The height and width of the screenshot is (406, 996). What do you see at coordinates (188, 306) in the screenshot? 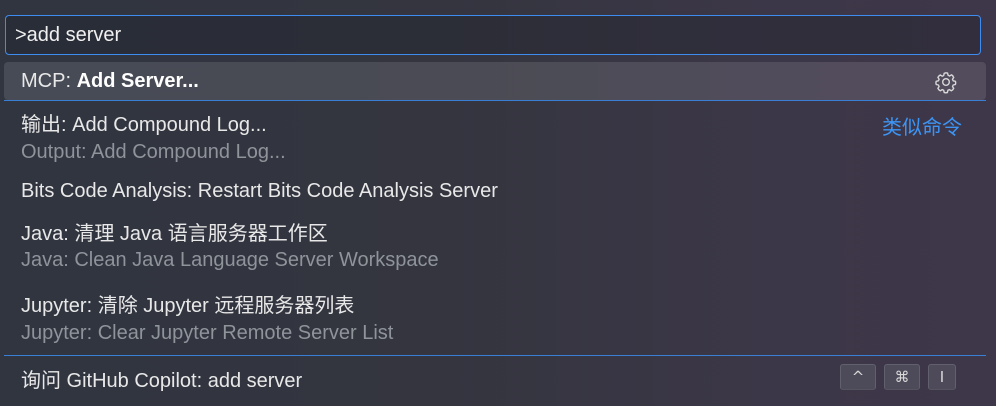
I see `command-item-label: Jupyter: 清除 Jupyter 远程服务器列表` at bounding box center [188, 306].